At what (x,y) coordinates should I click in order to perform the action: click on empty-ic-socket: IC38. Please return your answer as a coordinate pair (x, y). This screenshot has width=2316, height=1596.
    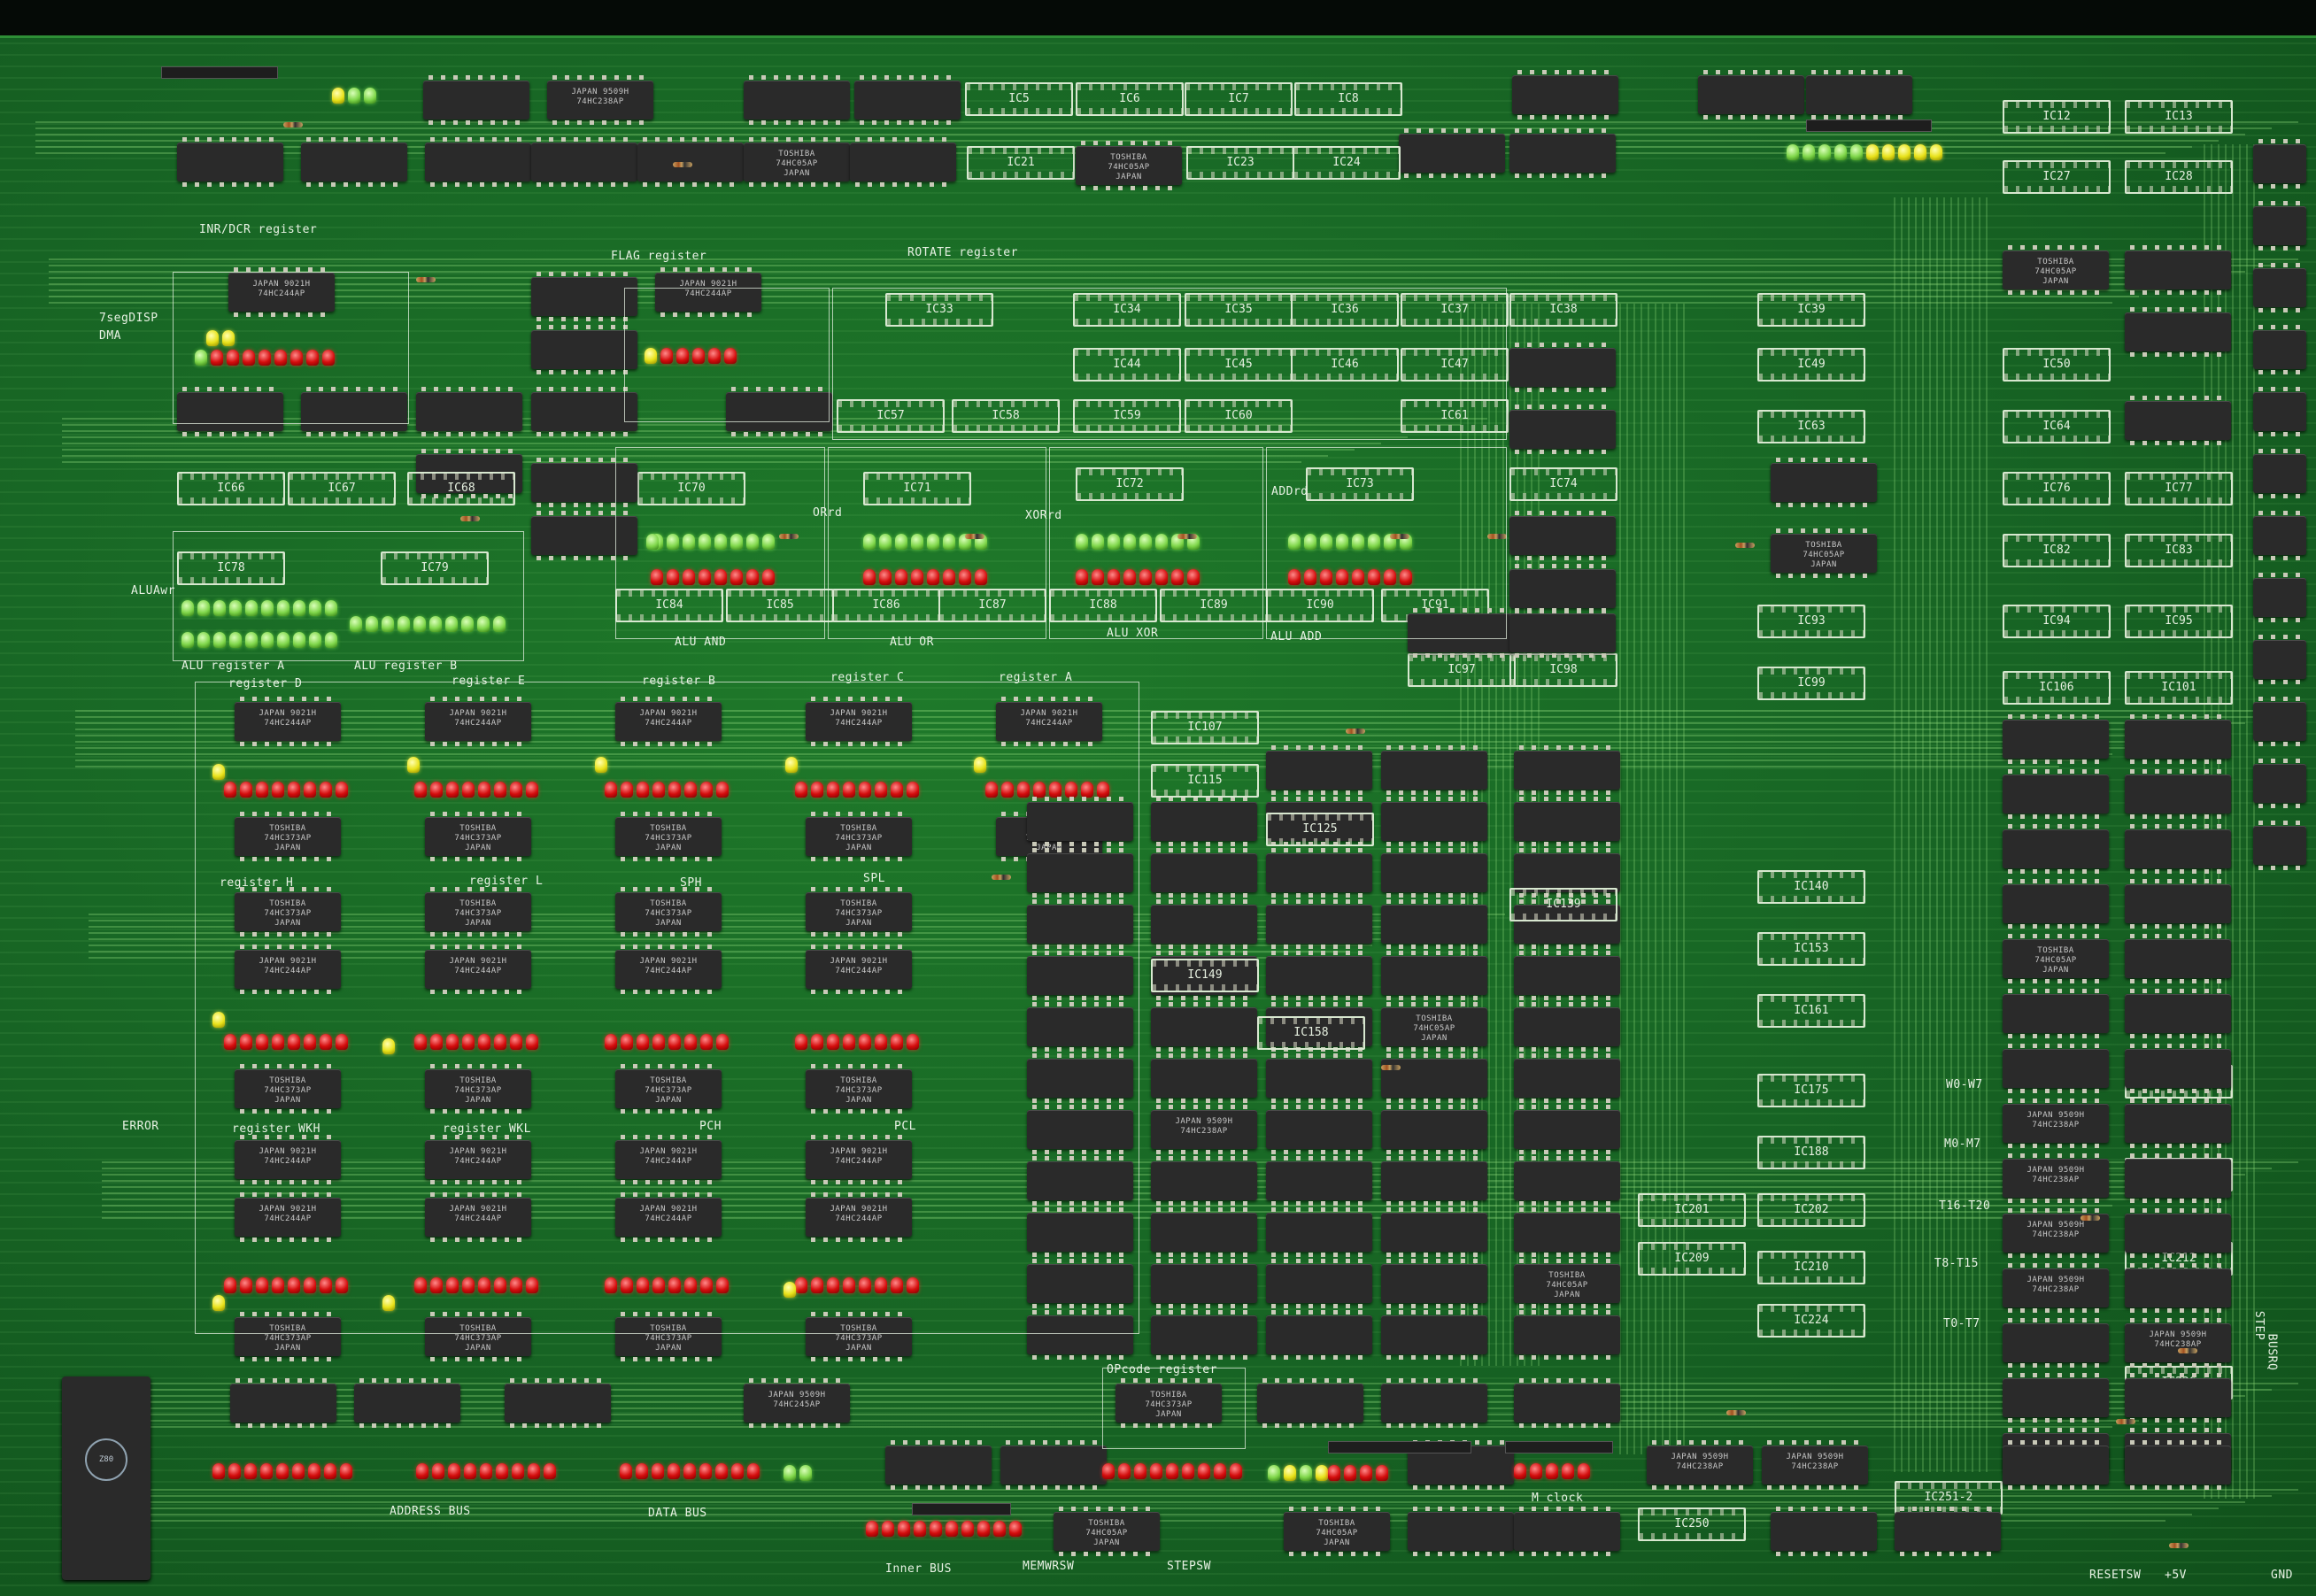
    Looking at the image, I should click on (1563, 310).